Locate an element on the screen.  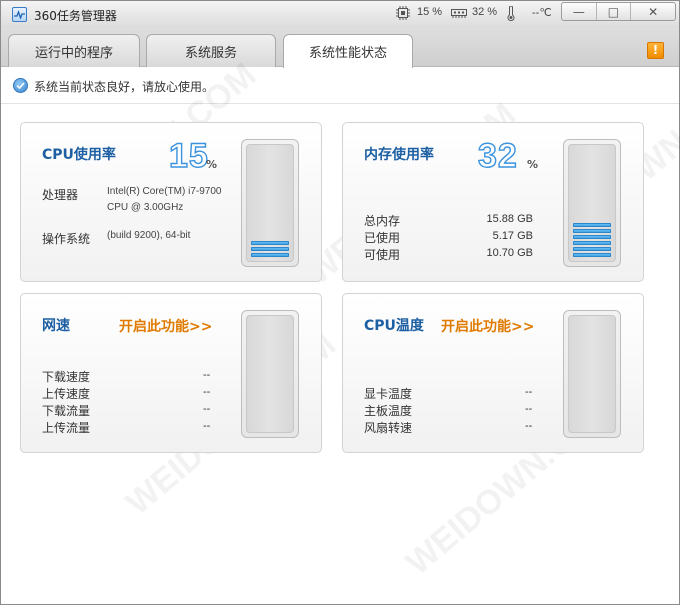
thermometer-icon is located at coordinates (511, 13).